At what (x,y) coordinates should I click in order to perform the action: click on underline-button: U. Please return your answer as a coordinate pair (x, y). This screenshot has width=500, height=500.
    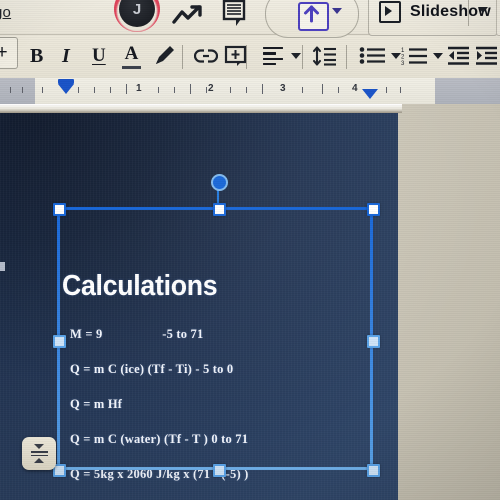
    Looking at the image, I should click on (99, 56).